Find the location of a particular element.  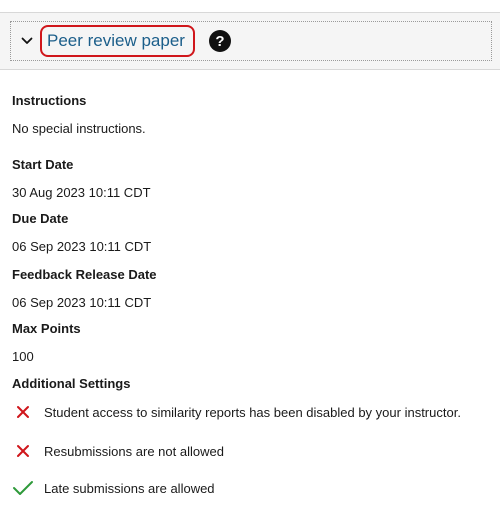

setting-text: Late submissions are allowed is located at coordinates (129, 488).